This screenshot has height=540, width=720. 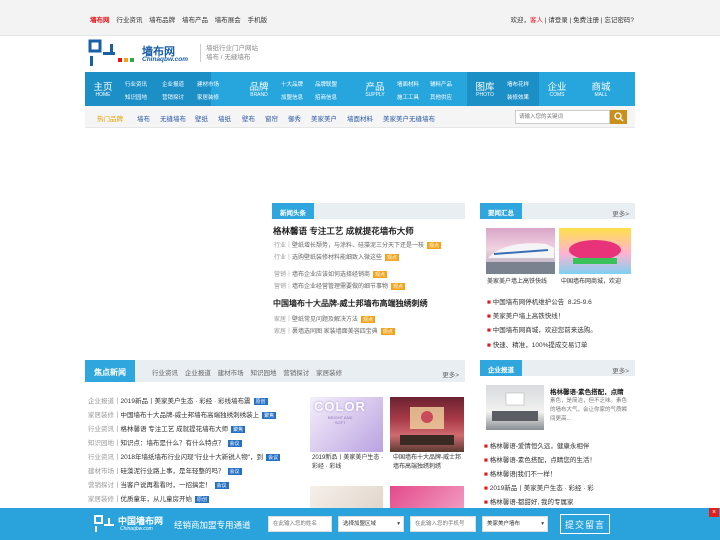 I want to click on headline-title: 格林馨语 专注工艺 成就提花墙布大师, so click(x=343, y=231).